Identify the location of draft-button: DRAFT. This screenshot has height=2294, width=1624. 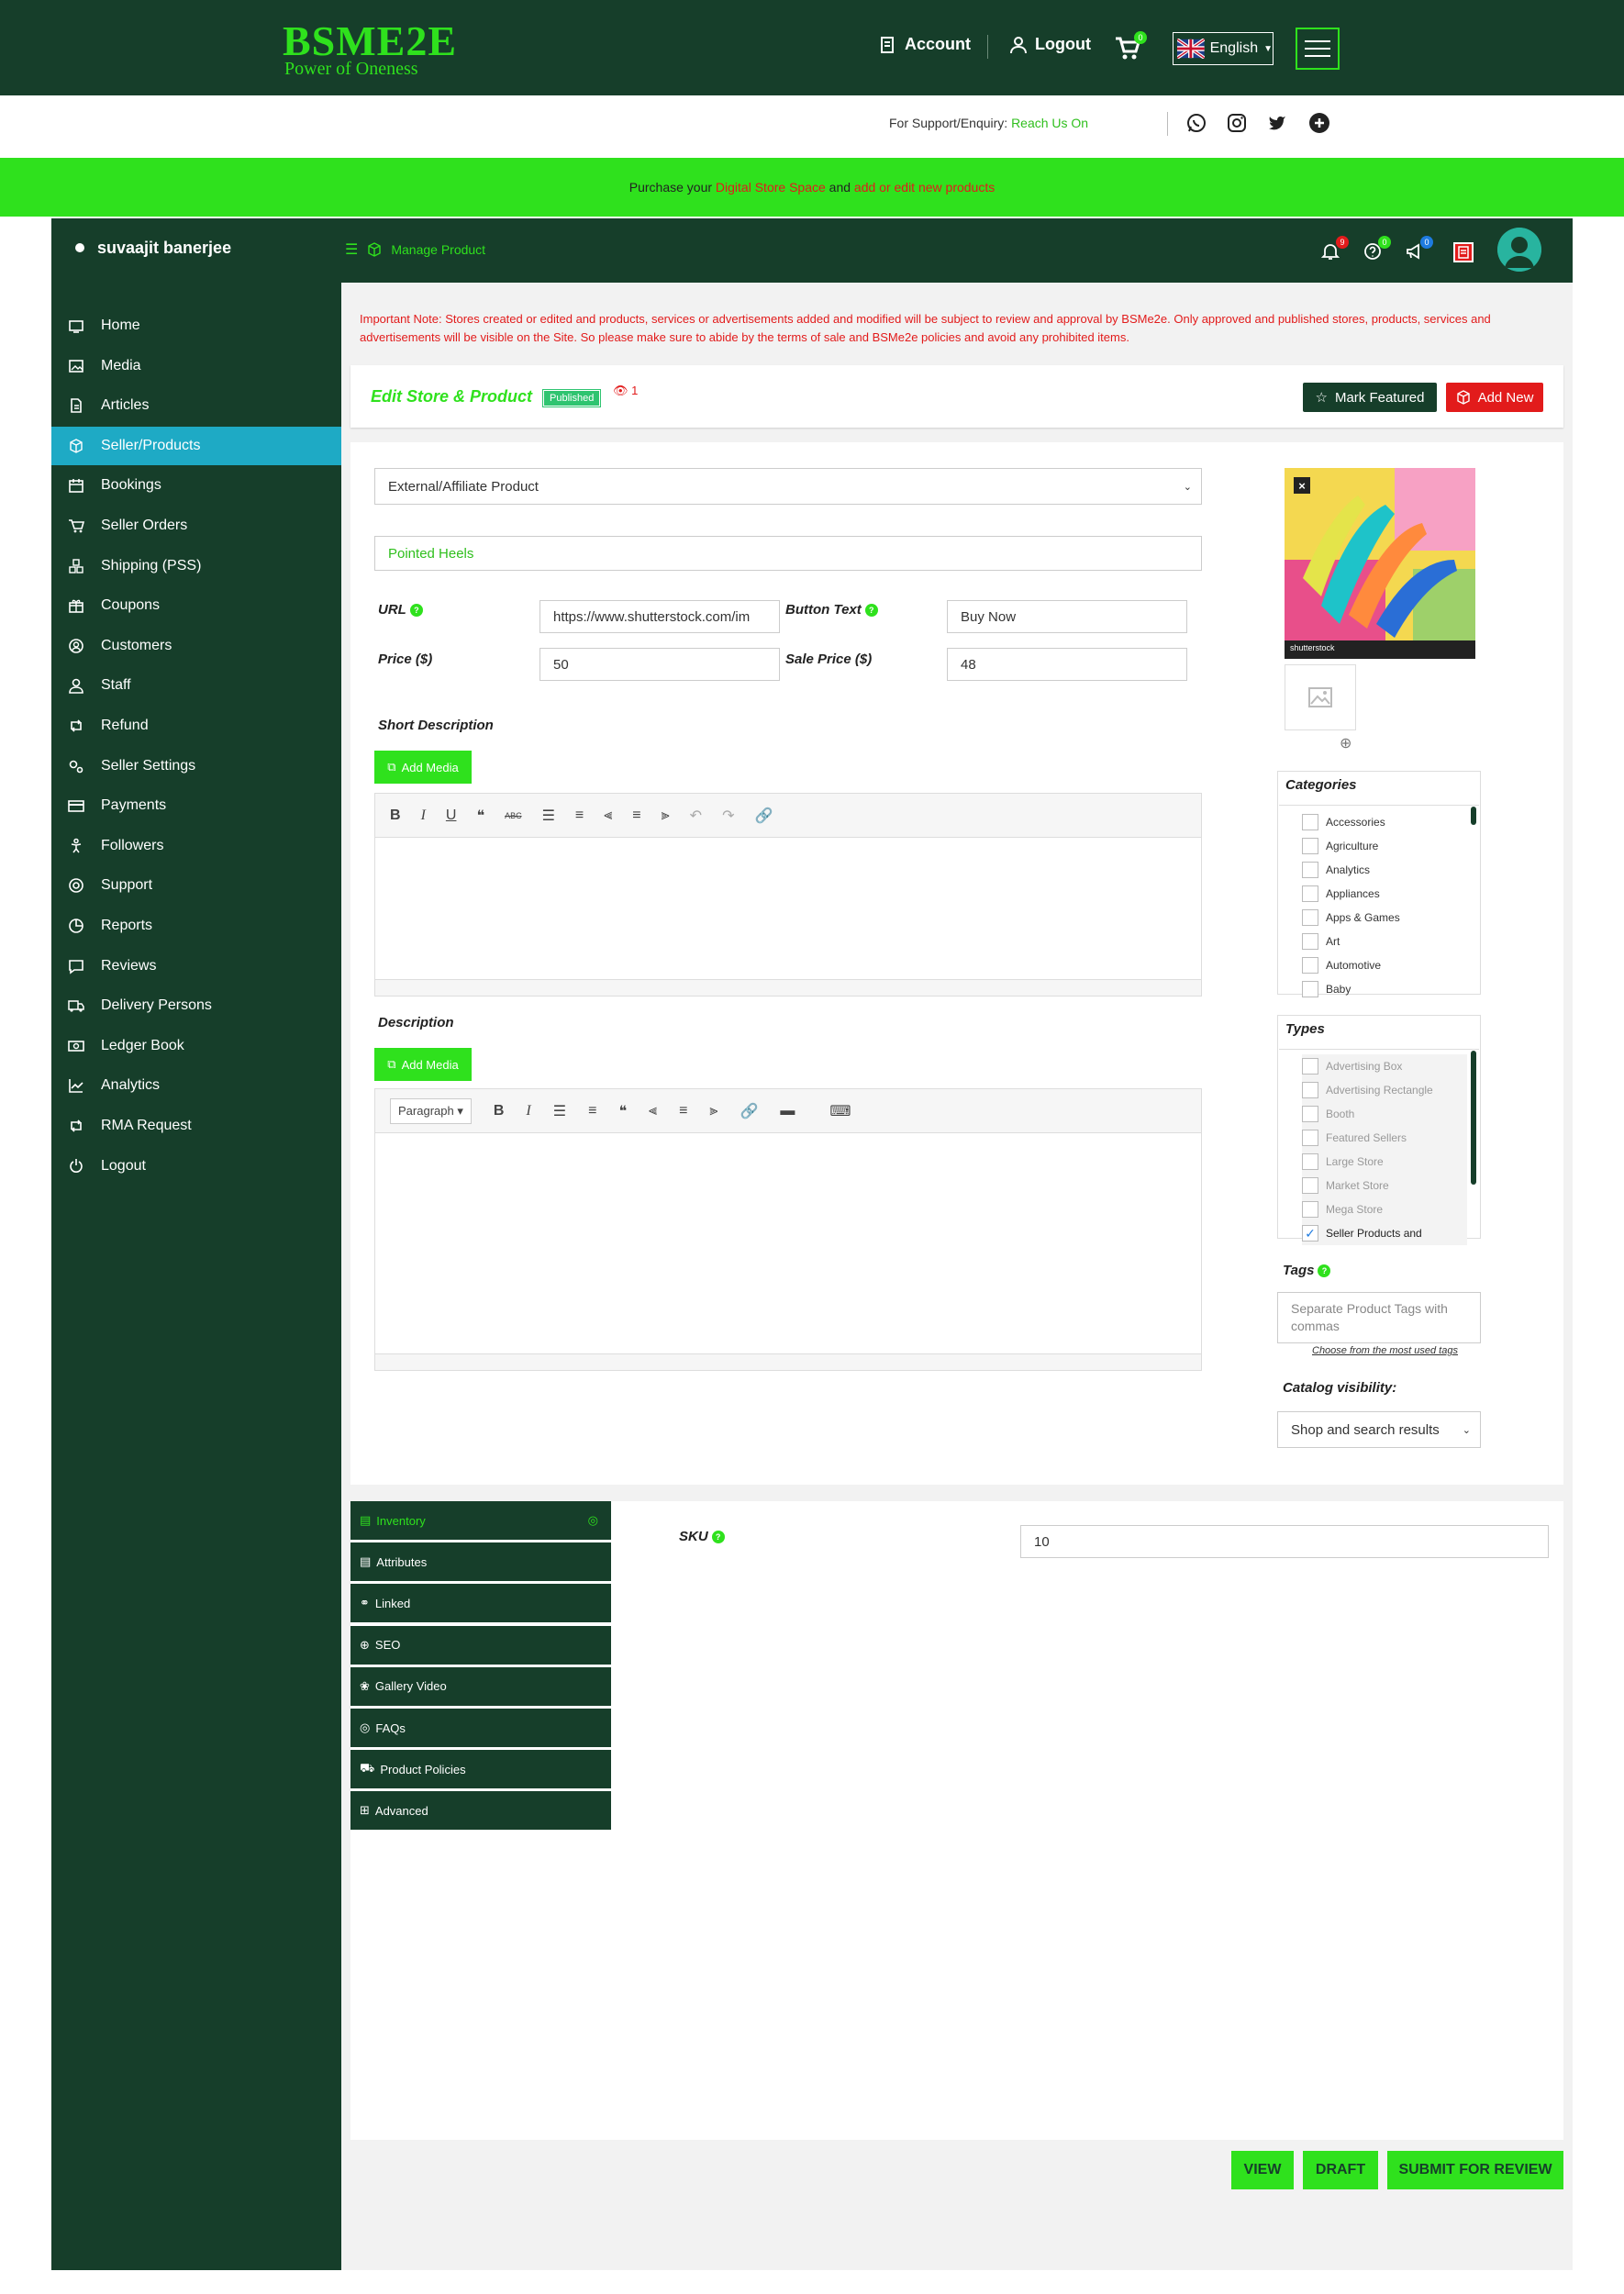
(1340, 2170).